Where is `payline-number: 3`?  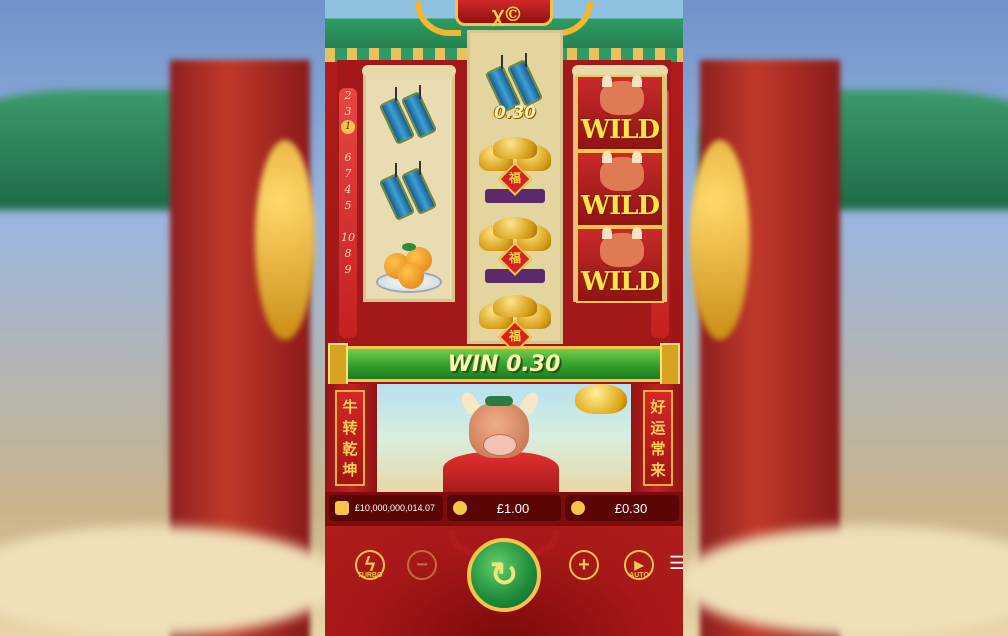 payline-number: 3 is located at coordinates (348, 111).